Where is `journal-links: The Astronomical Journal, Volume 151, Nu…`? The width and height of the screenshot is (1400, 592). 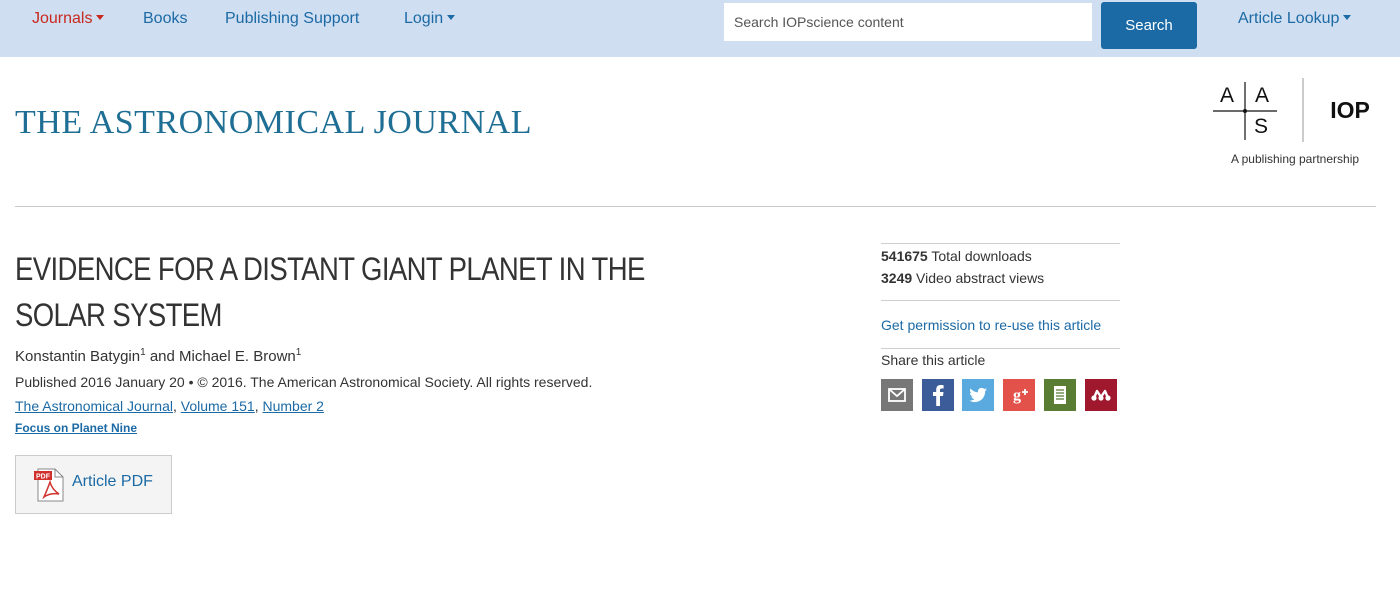
journal-links: The Astronomical Journal, Volume 151, Nu… is located at coordinates (169, 406).